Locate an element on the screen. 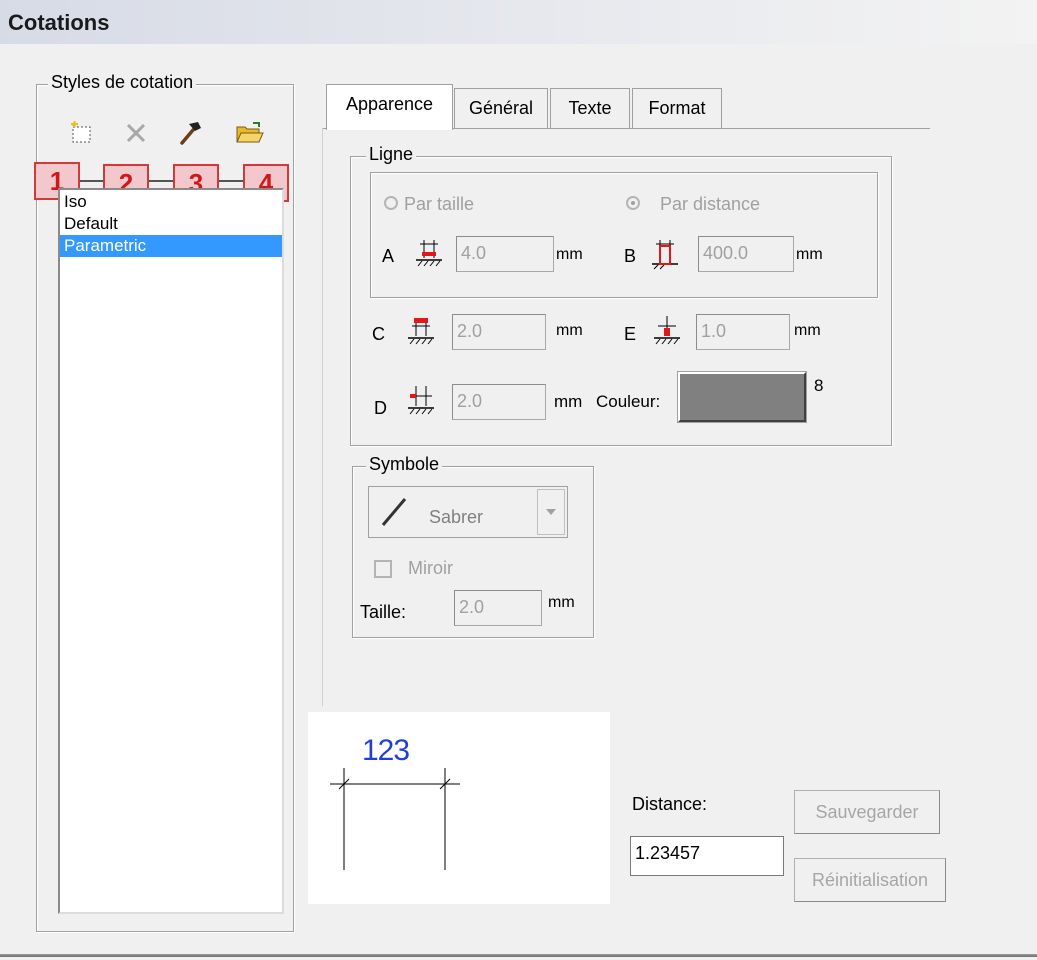 Image resolution: width=1037 pixels, height=960 pixels. dimension-preview: 123 is located at coordinates (459, 808).